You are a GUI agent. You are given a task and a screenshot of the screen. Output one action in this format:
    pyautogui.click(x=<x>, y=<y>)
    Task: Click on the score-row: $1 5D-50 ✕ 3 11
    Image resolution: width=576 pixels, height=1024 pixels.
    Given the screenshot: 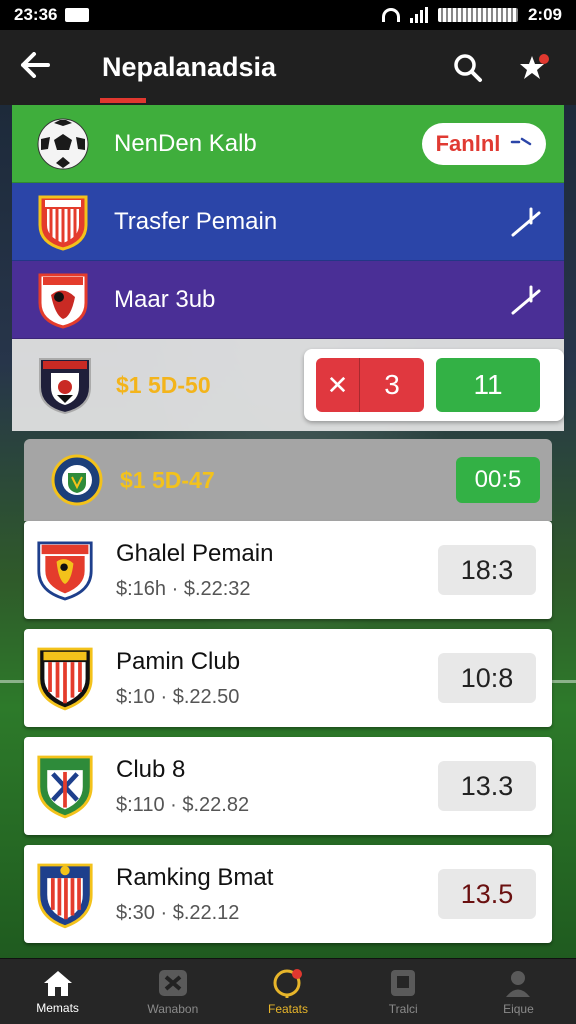 What is the action you would take?
    pyautogui.click(x=288, y=385)
    